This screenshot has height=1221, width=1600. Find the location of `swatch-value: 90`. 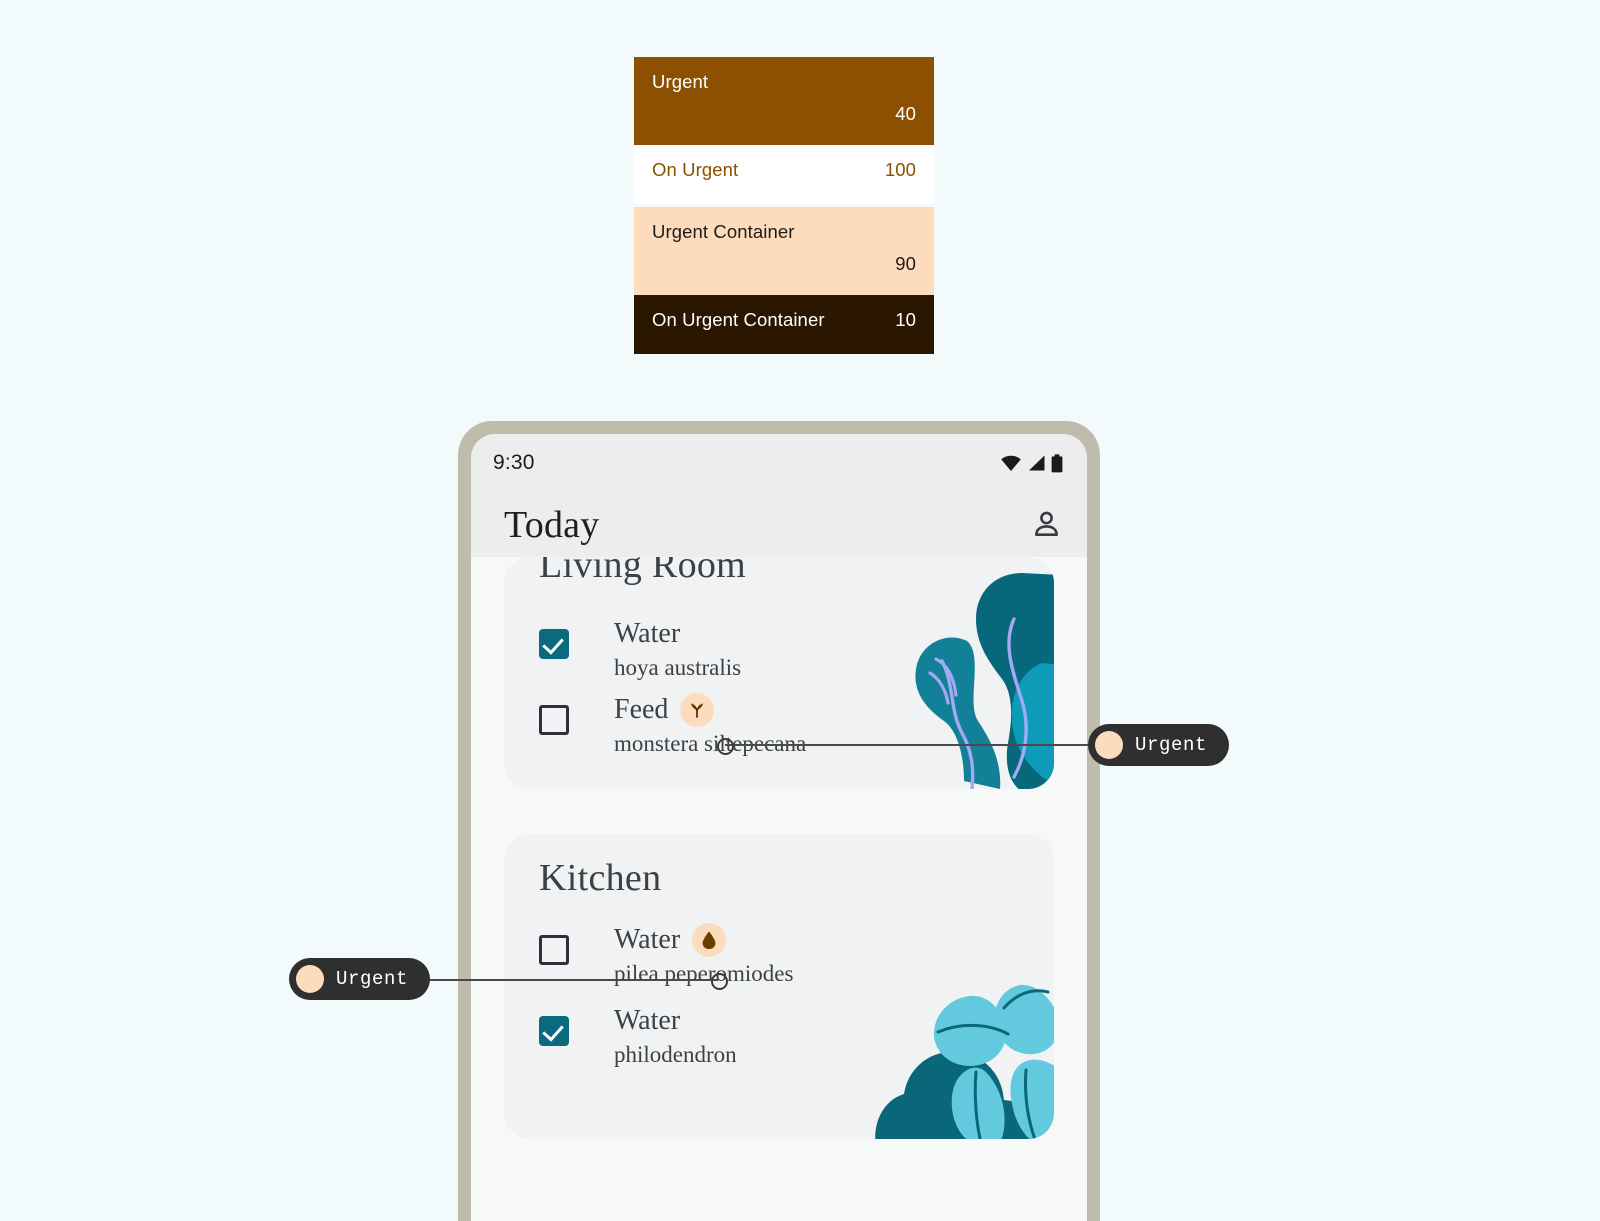

swatch-value: 90 is located at coordinates (905, 263).